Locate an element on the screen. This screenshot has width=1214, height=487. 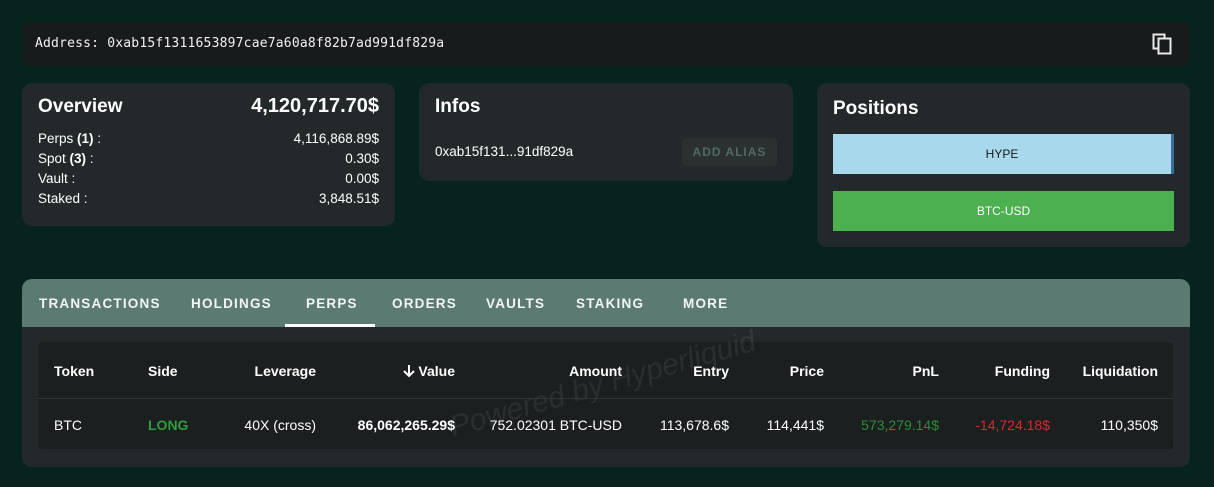
overview-title: Overview is located at coordinates (80, 106).